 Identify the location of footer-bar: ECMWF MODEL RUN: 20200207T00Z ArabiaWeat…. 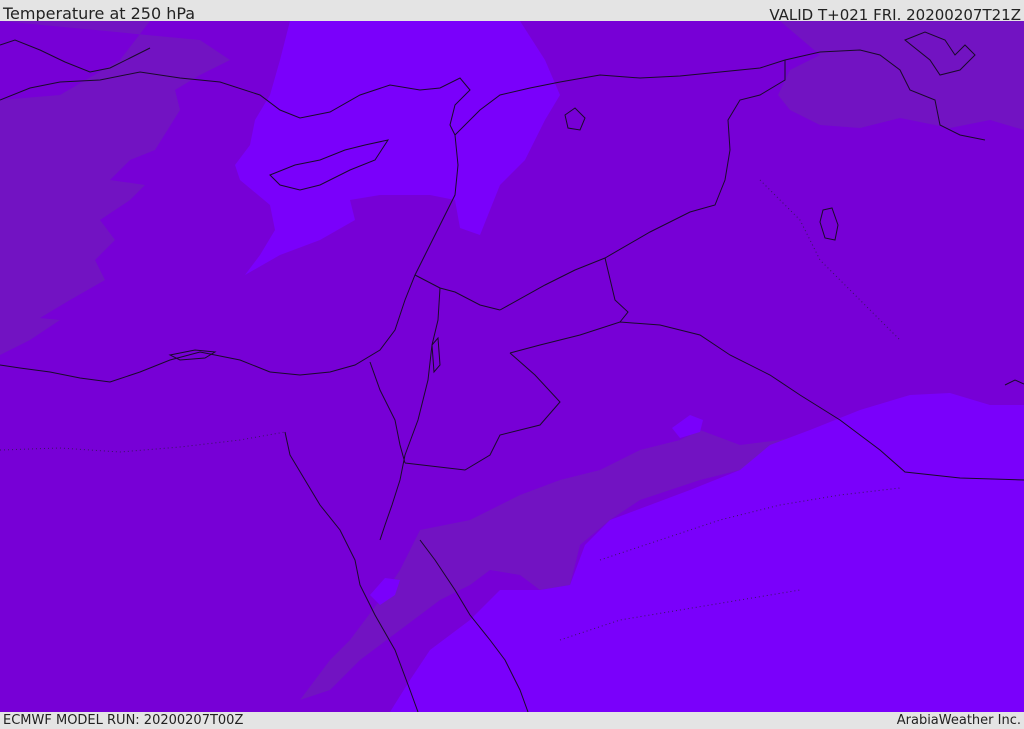
(512, 720).